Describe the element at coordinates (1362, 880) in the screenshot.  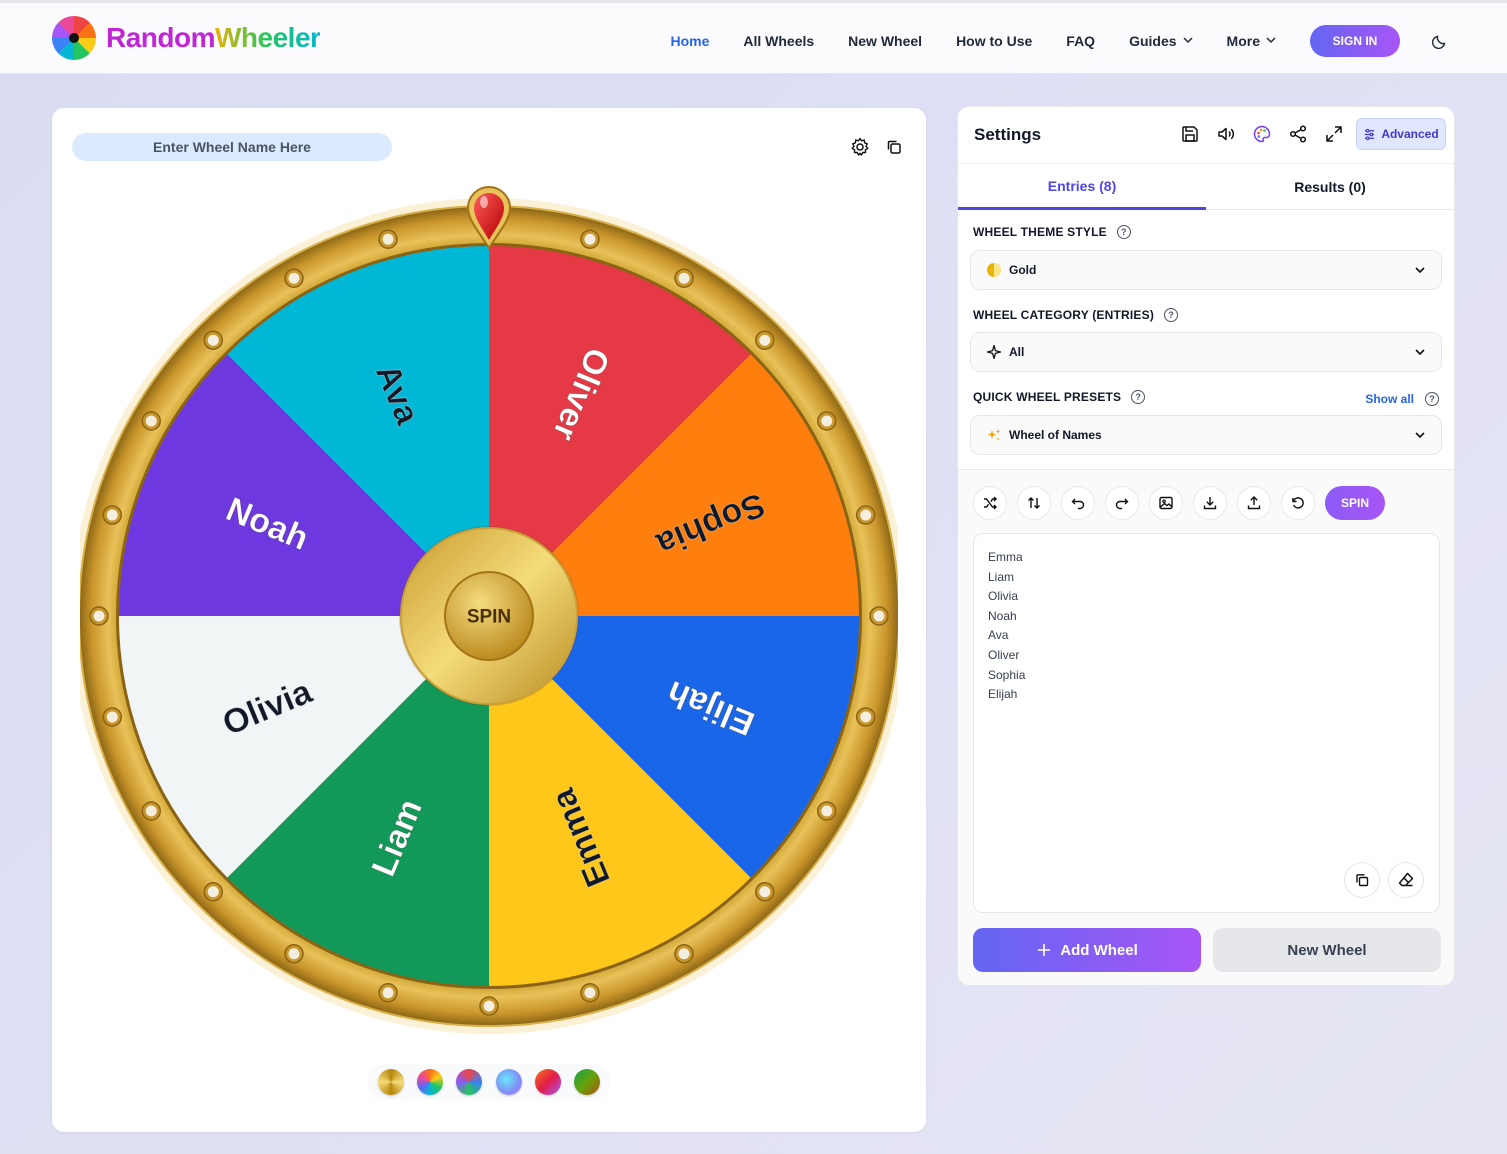
I see `copy-entries-button` at that location.